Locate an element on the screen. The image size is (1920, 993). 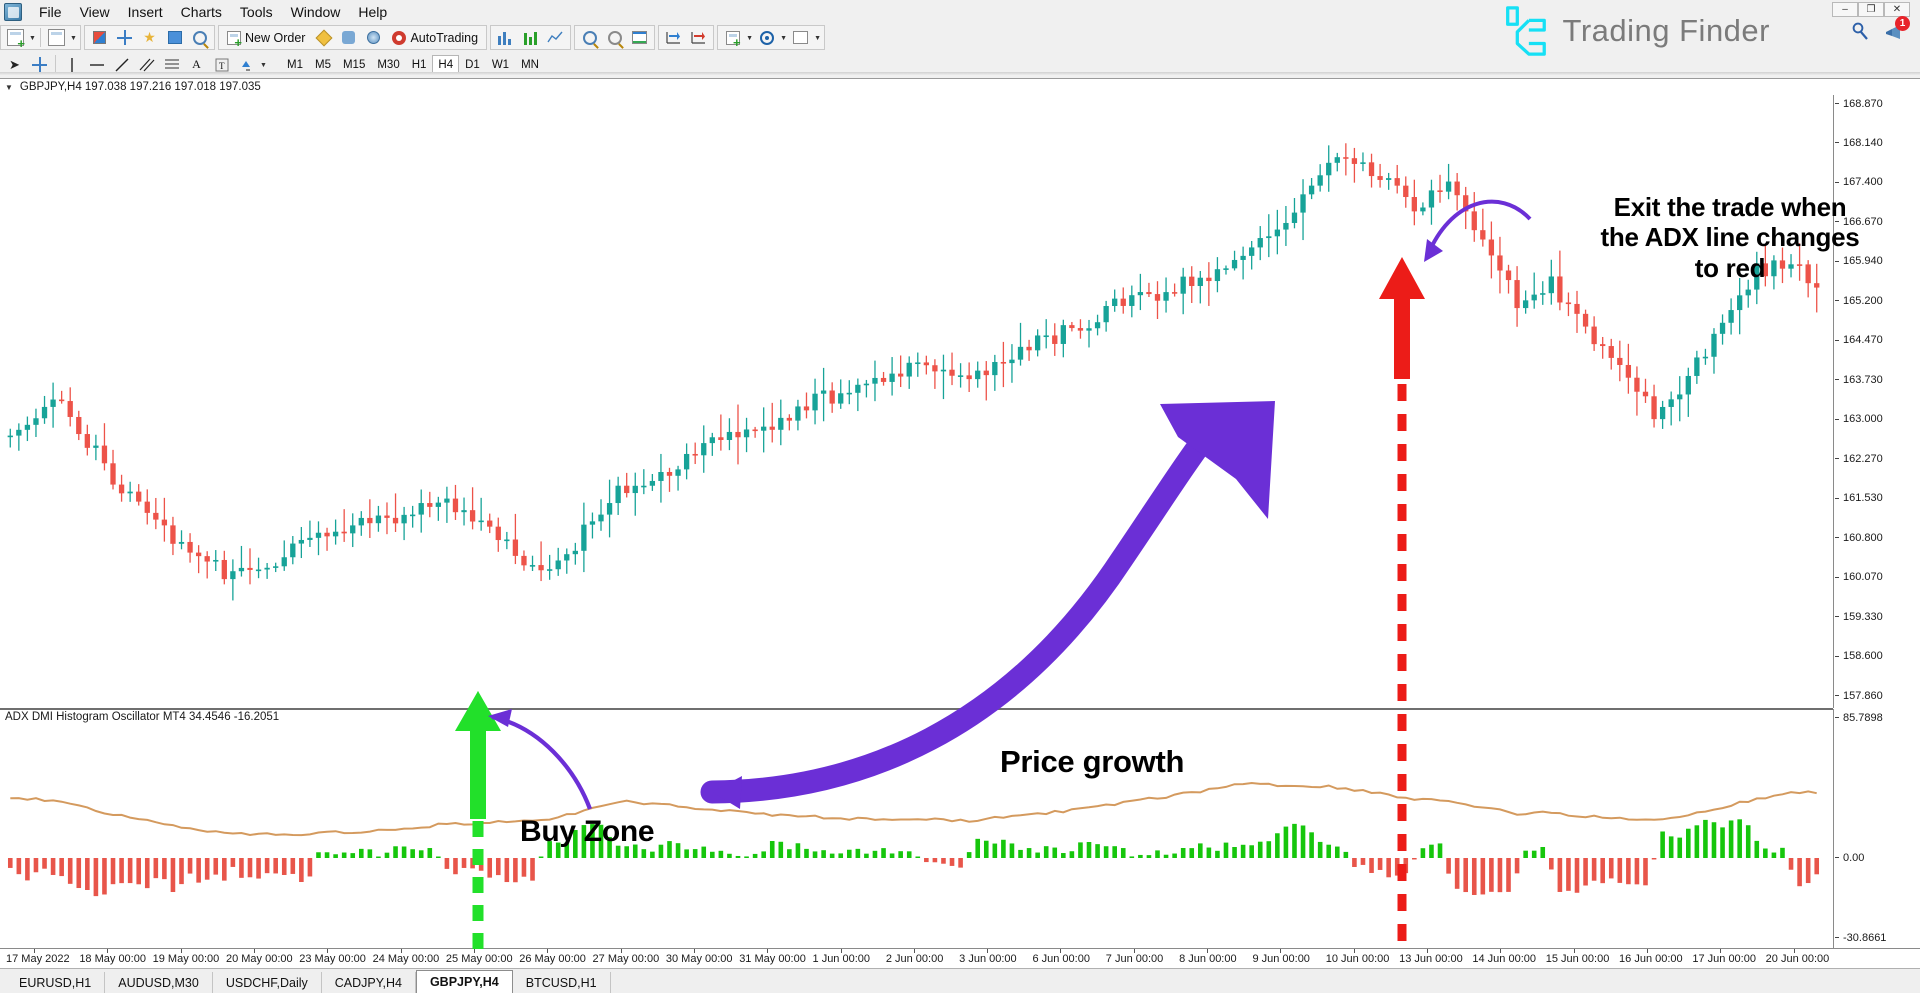
autotrading-label: AutoTrading is located at coordinates (444, 37).